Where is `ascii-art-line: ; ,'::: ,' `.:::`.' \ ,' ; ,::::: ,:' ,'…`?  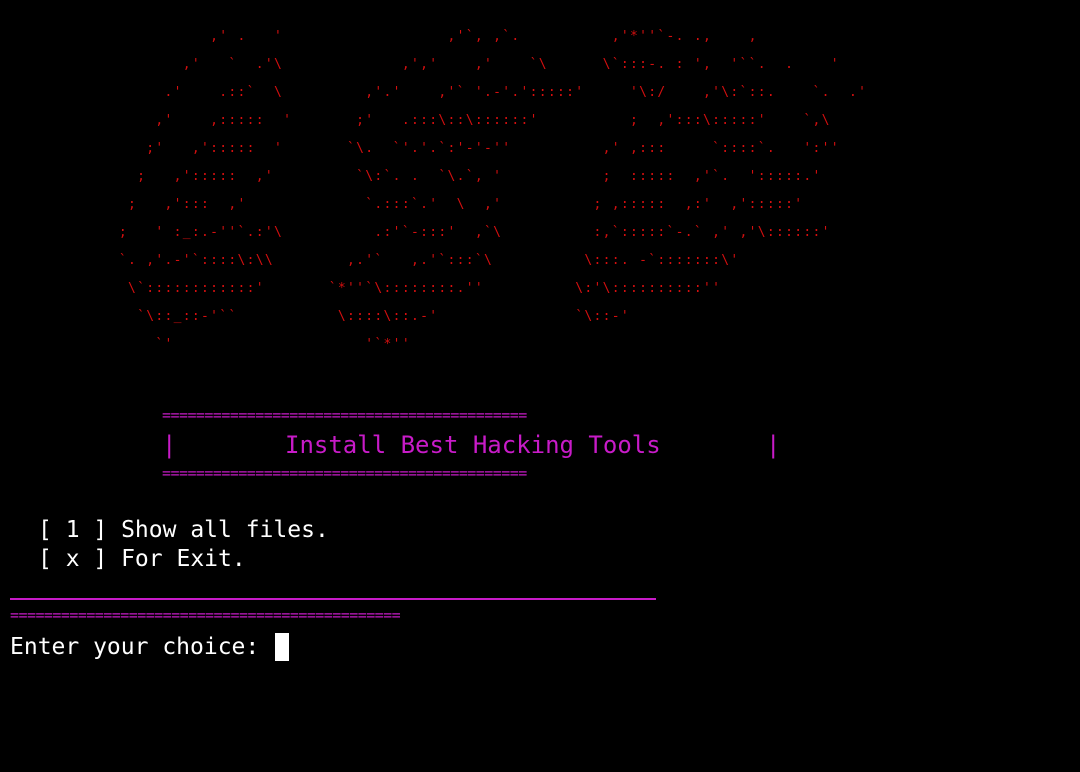
ascii-art-line: ; ,'::: ,' `.:::`.' \ ,' ; ,::::: ,:' ,'… is located at coordinates (429, 204).